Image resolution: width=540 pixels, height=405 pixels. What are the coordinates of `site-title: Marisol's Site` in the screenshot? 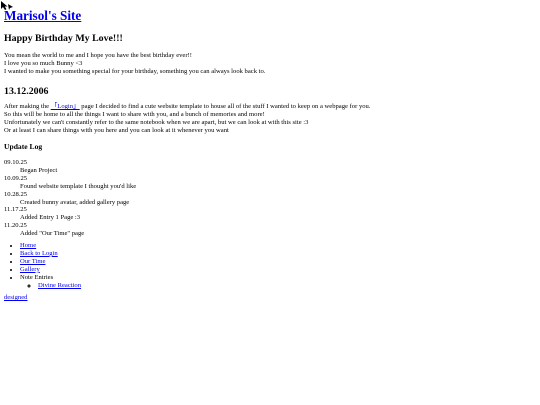 It's located at (42, 16).